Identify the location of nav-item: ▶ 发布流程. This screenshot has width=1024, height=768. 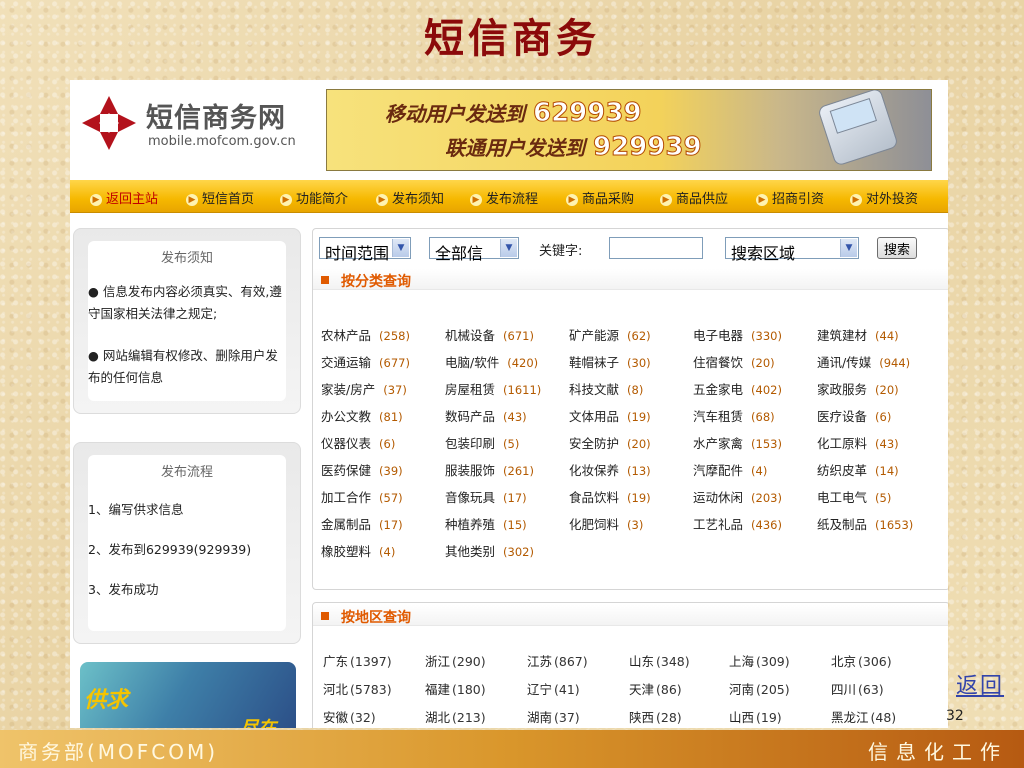
(504, 197).